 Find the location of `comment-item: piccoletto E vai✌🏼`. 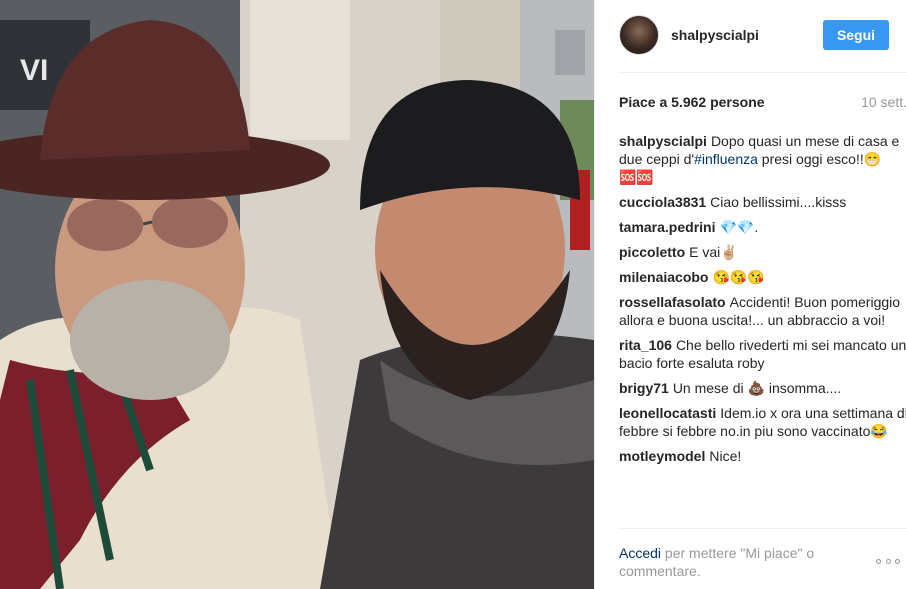

comment-item: piccoletto E vai✌🏼 is located at coordinates (762, 252).